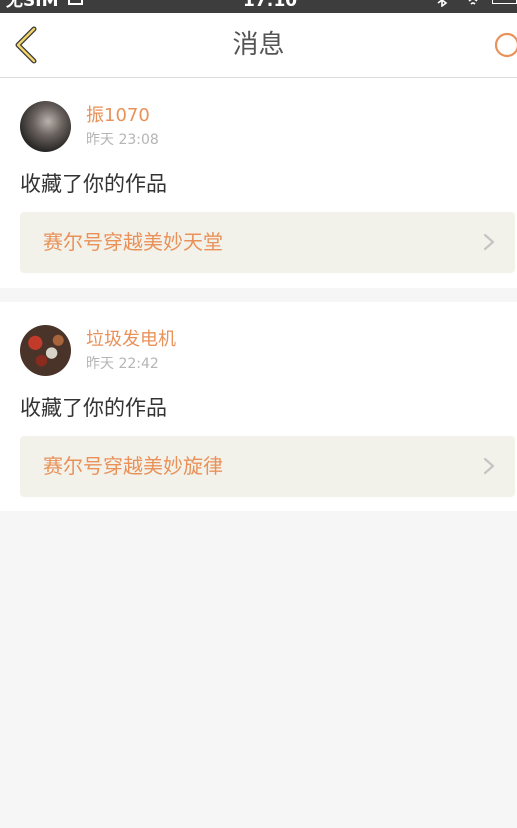 The height and width of the screenshot is (828, 517). Describe the element at coordinates (122, 364) in the screenshot. I see `message-time: 昨天 22:42` at that location.